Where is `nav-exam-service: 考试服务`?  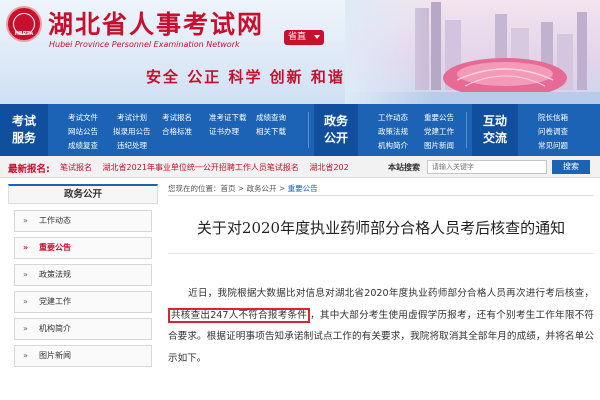
nav-exam-service: 考试服务 is located at coordinates (24, 130).